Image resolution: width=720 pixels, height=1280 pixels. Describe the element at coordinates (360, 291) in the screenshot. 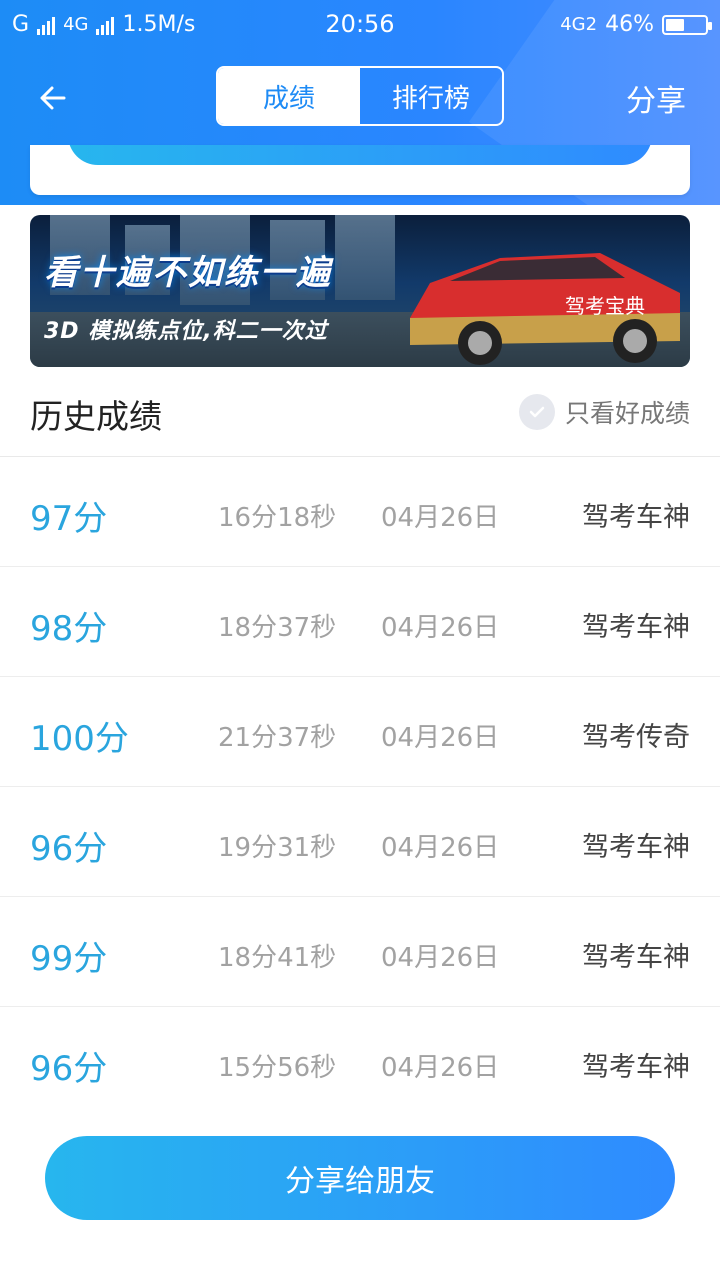

I see `promo-banner: 看十遍不如练一遍 3D 模拟练点位,科二一次过 驾考宝典` at that location.